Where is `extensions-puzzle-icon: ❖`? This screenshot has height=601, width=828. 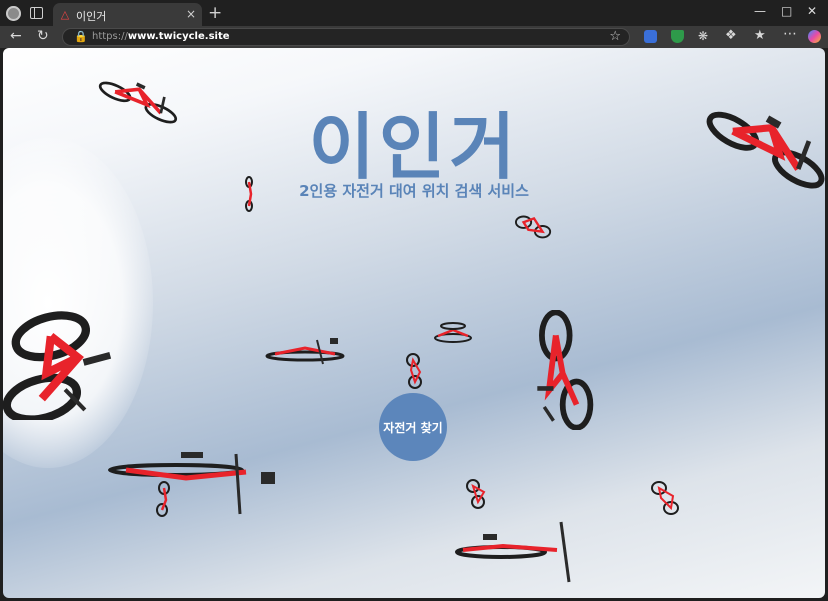
extensions-puzzle-icon: ❖ is located at coordinates (731, 35).